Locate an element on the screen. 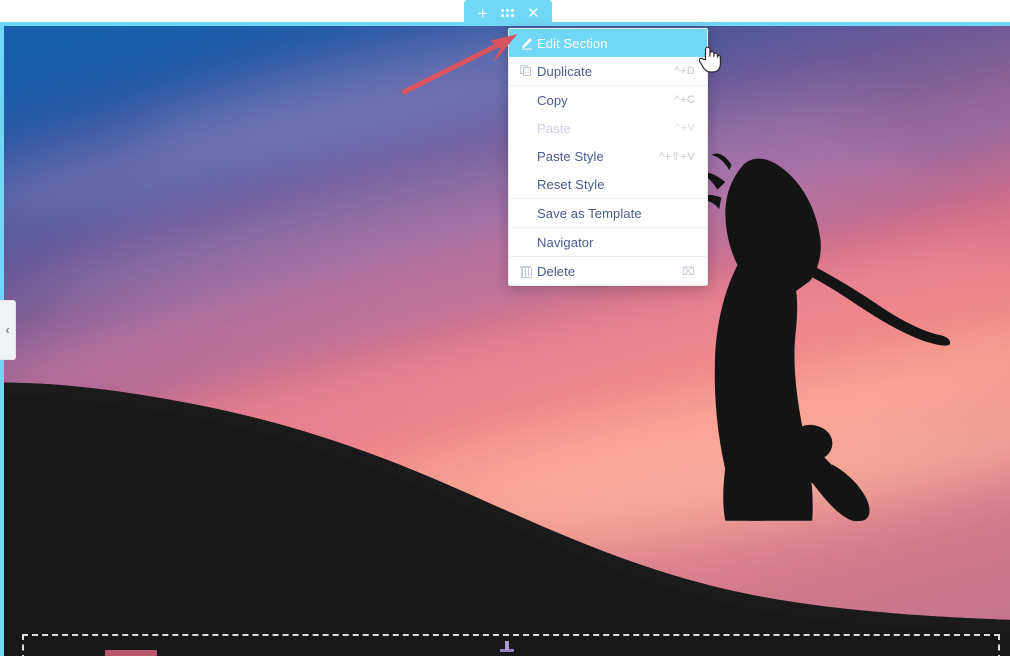  close-icon: ✕ is located at coordinates (533, 13).